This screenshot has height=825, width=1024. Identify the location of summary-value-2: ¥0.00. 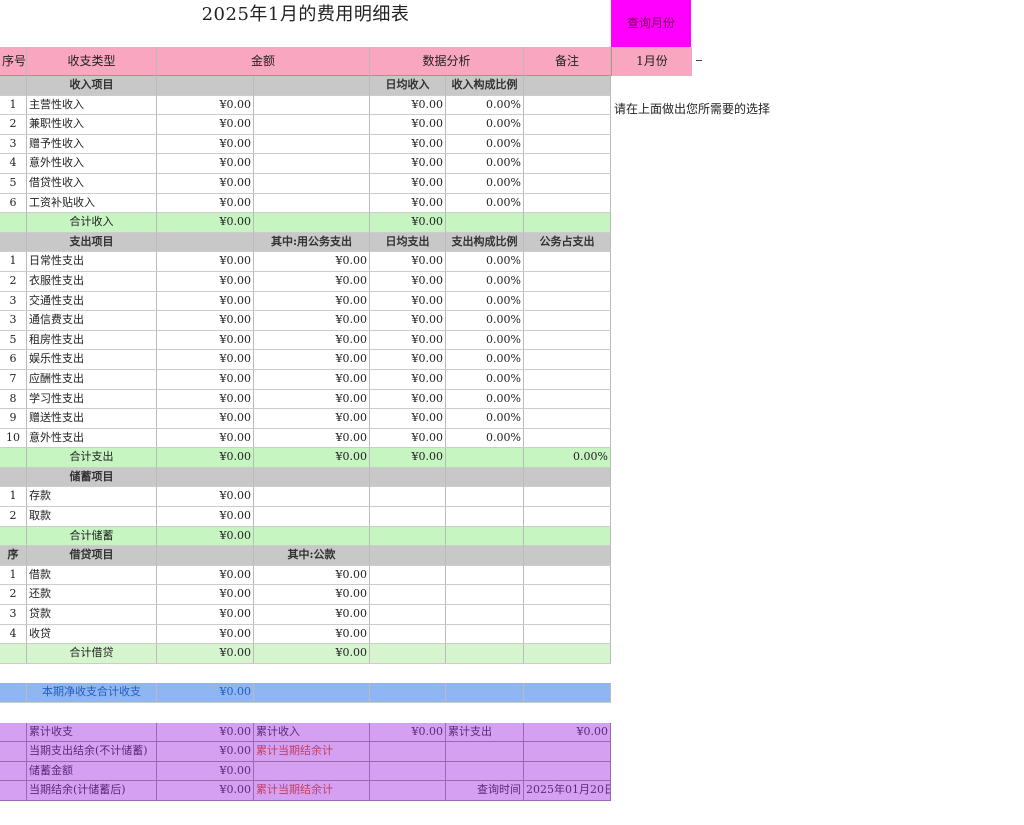
(408, 732).